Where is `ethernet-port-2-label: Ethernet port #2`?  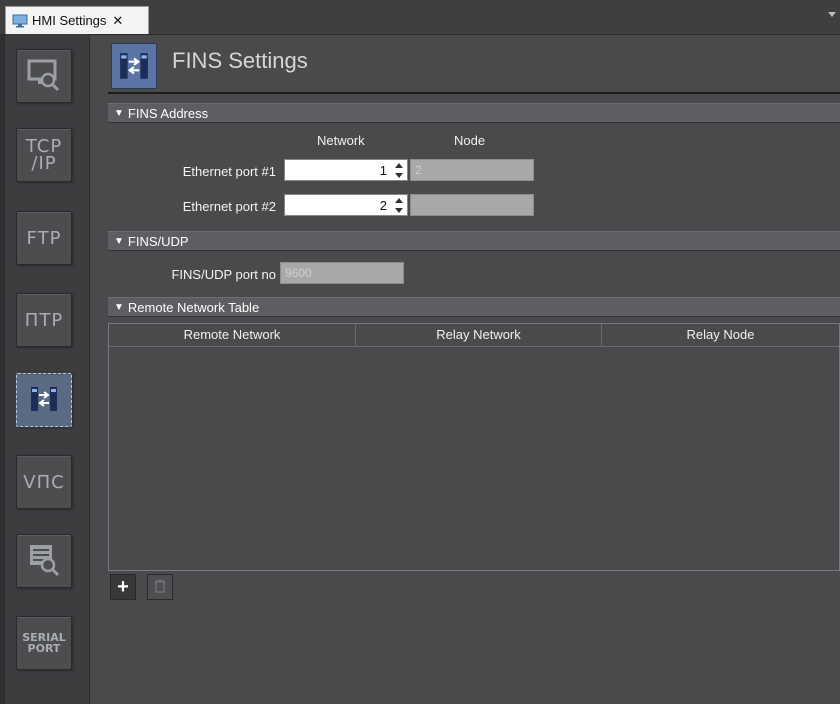
ethernet-port-2-label: Ethernet port #2 is located at coordinates (229, 206).